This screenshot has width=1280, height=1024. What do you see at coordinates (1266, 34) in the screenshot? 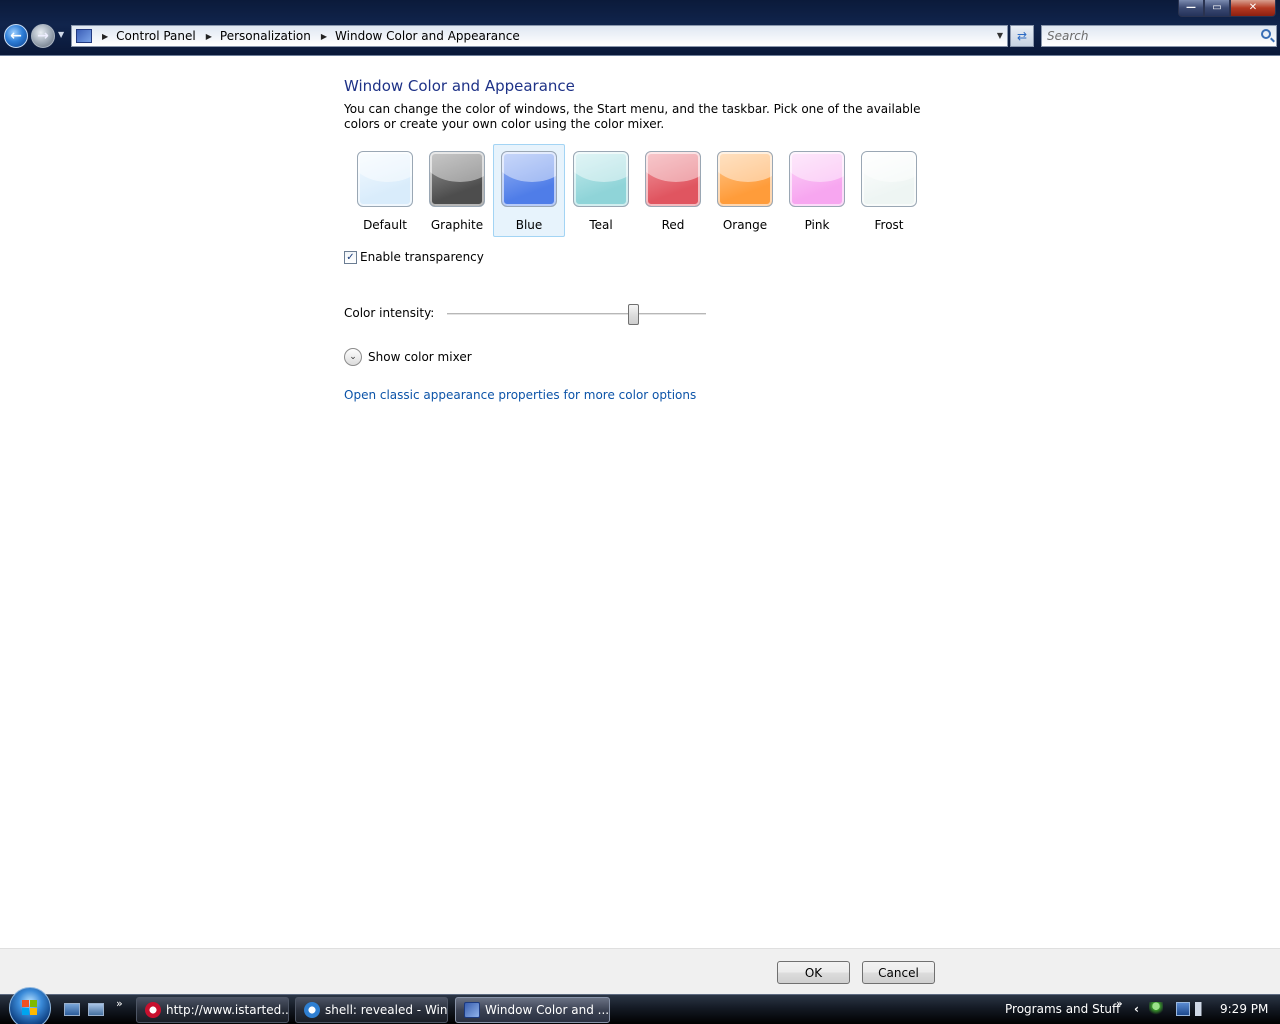
I see `search-icon` at bounding box center [1266, 34].